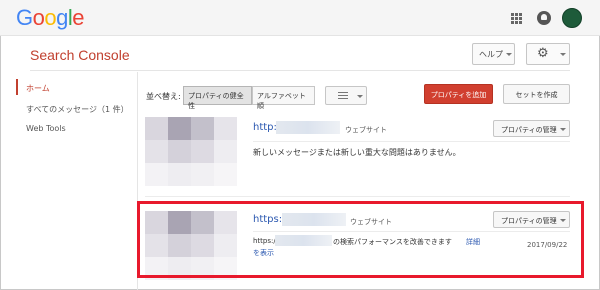 This screenshot has height=290, width=600. I want to click on google-logo: Google, so click(50, 18).